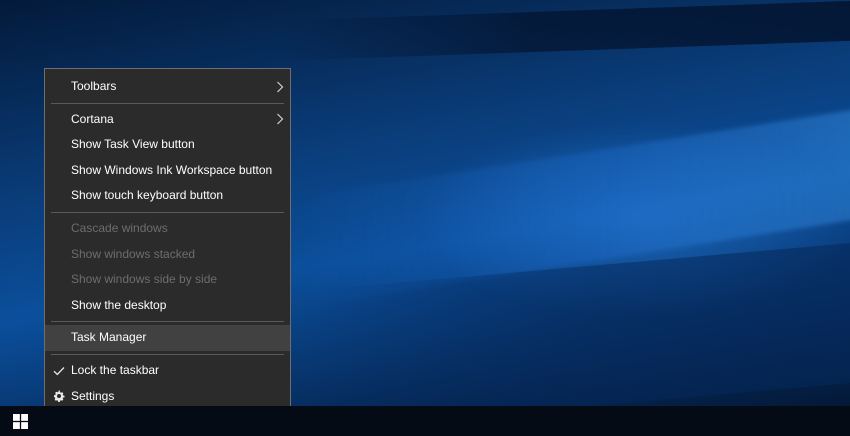  I want to click on menu-item-label: Show windows side by side, so click(144, 279).